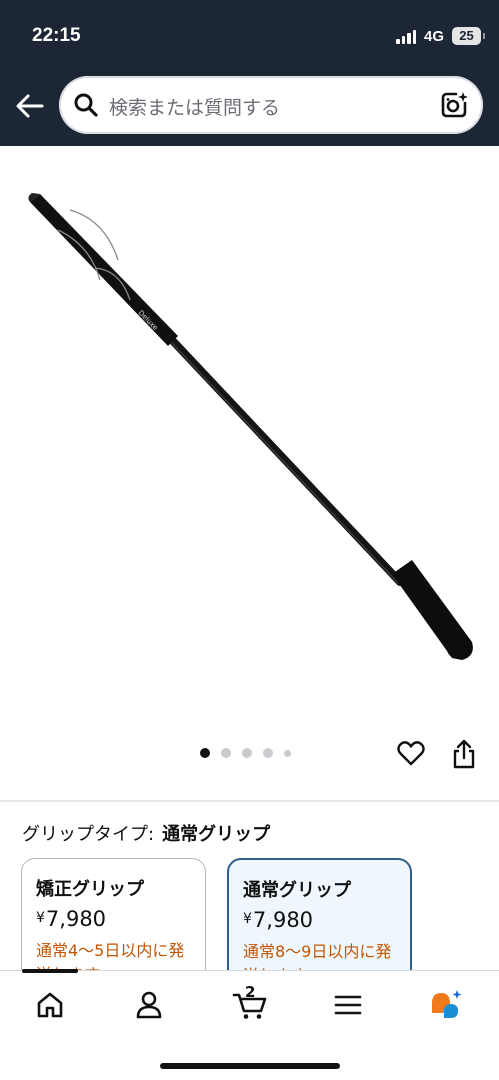 This screenshot has width=499, height=1080. Describe the element at coordinates (297, 890) in the screenshot. I see `option-name: 通常グリップ` at that location.